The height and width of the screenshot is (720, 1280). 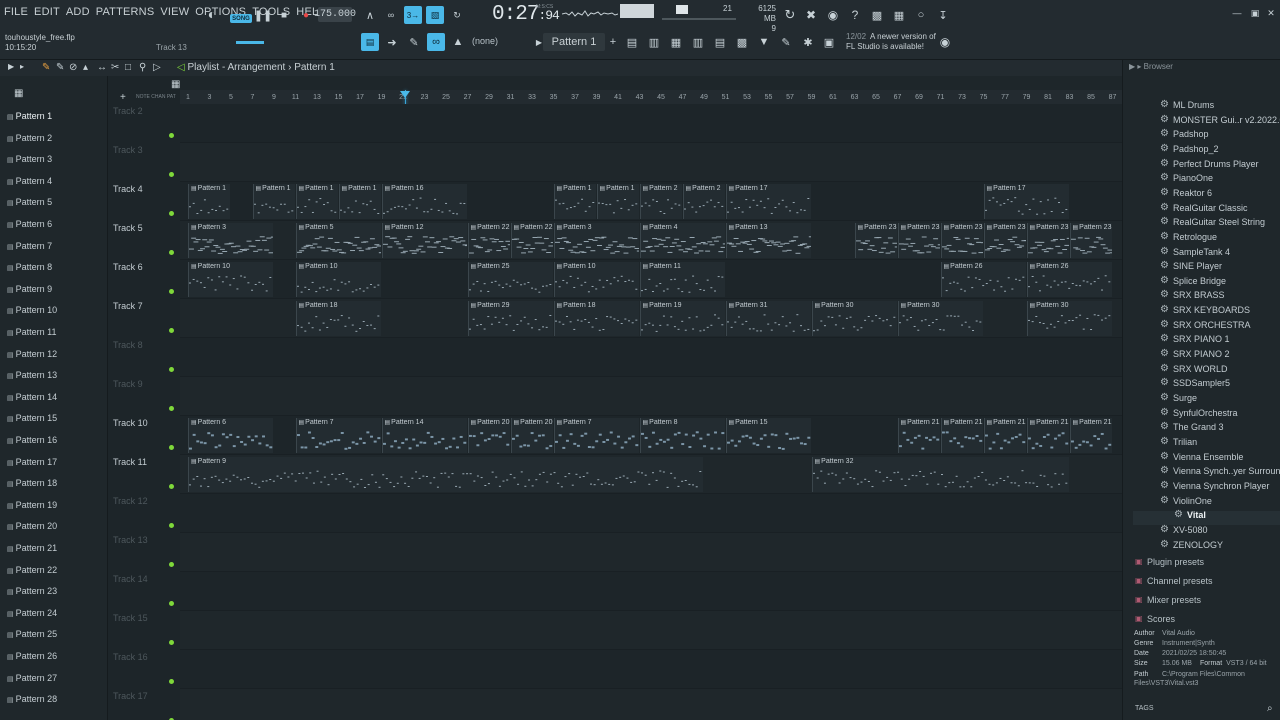 I want to click on track-label: Track 6, so click(x=128, y=267).